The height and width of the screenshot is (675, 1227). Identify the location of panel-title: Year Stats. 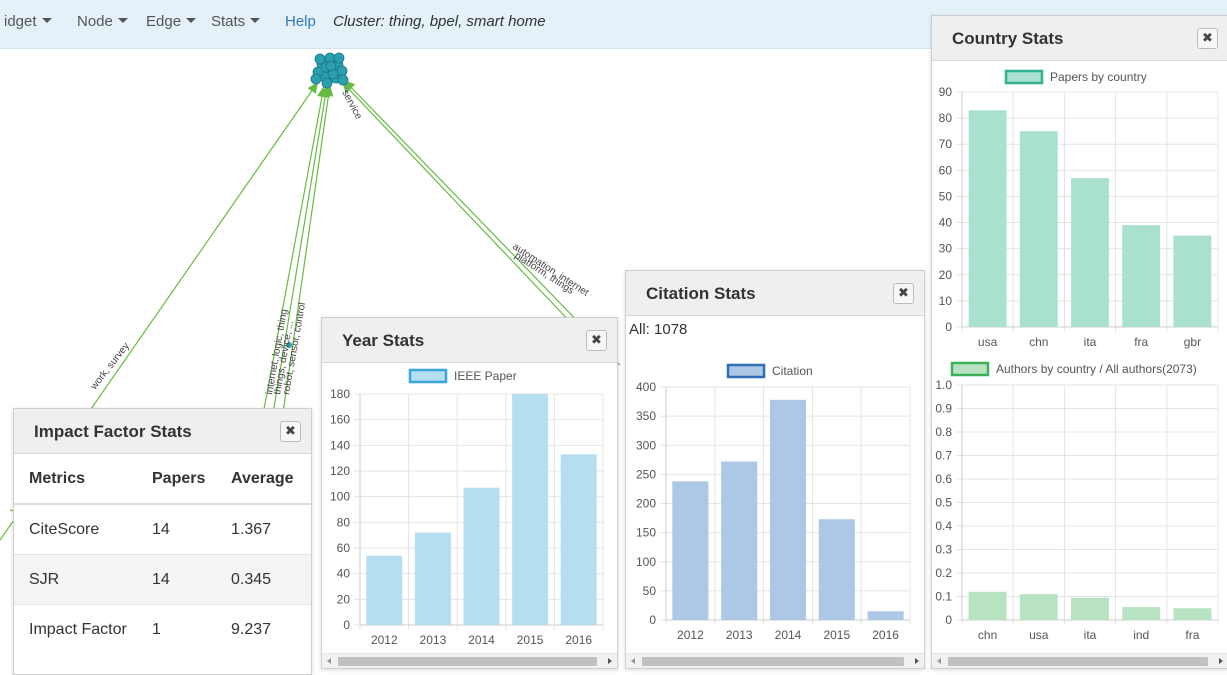
(383, 340).